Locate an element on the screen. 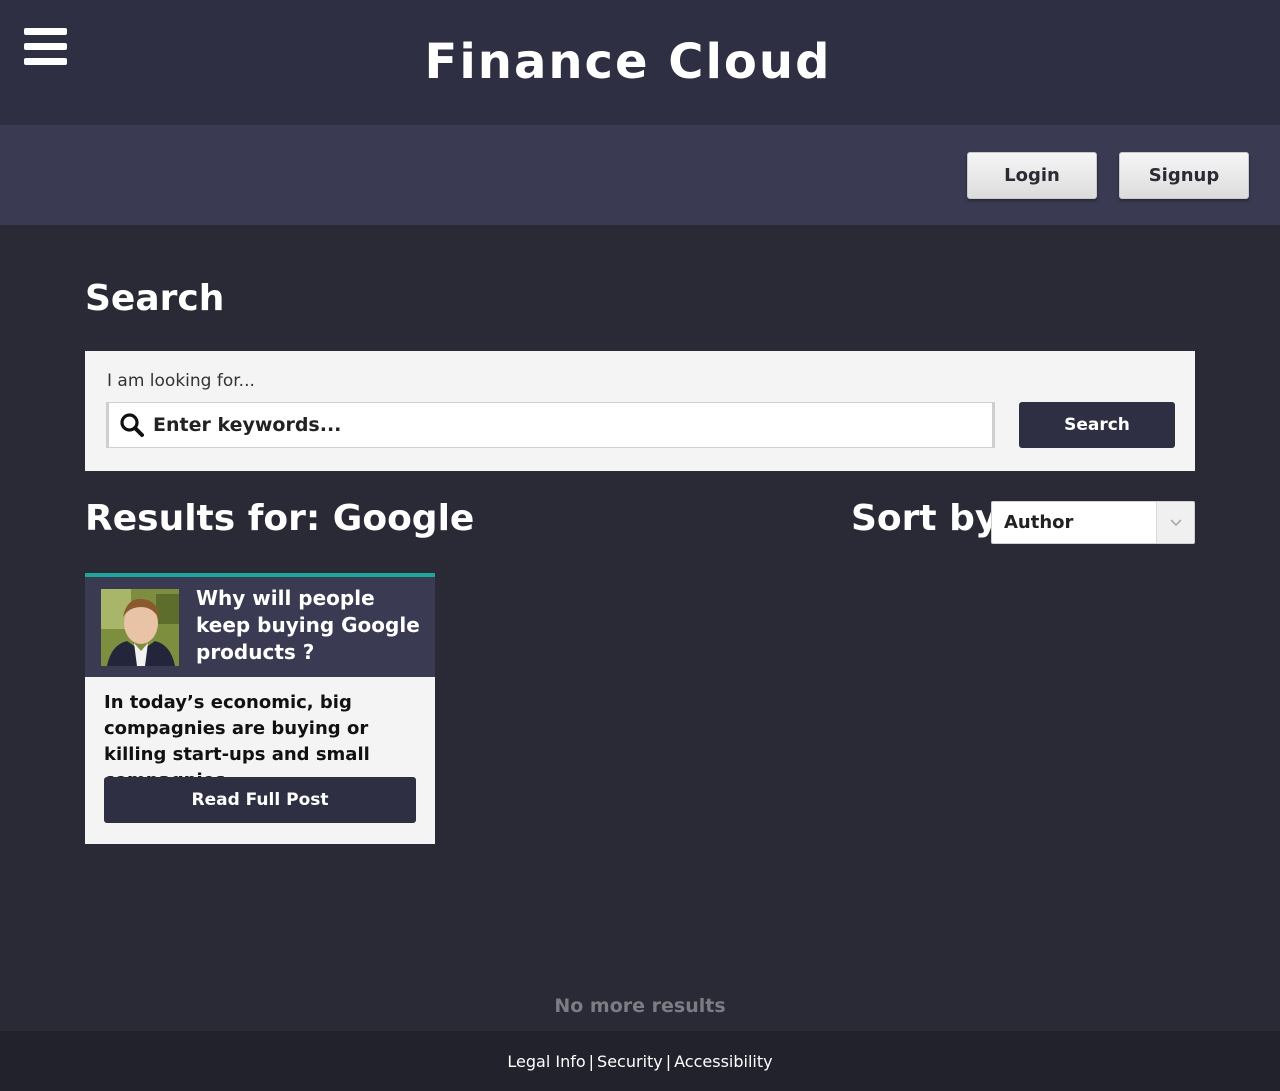  site-title: Finance Cloud is located at coordinates (628, 62).